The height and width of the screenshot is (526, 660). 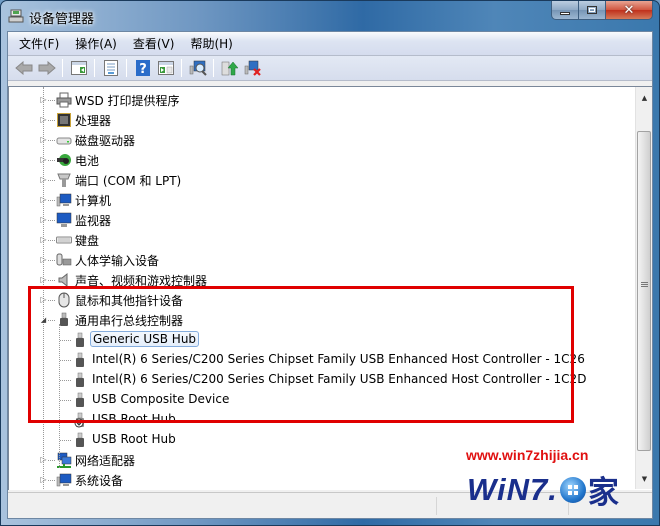 I want to click on tree-category-label: 计算机, so click(x=93, y=201).